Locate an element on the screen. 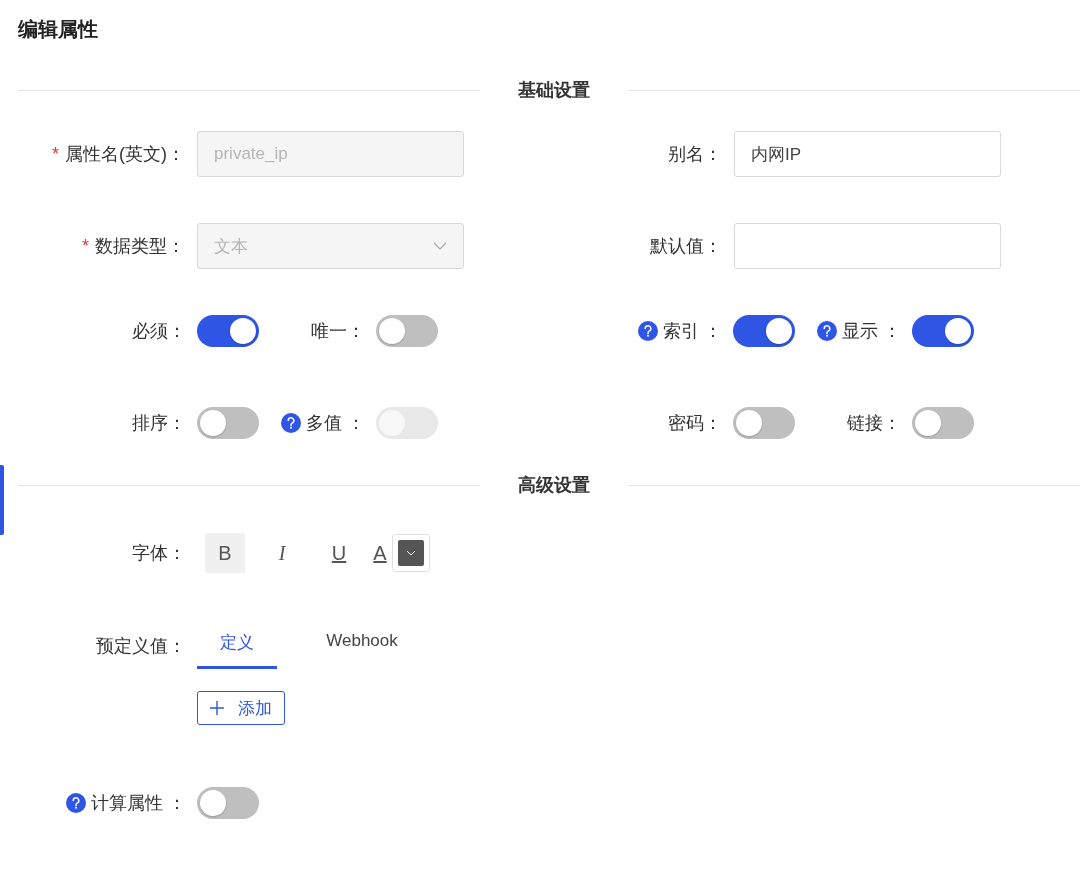 Image resolution: width=1080 pixels, height=883 pixels. field-label: 预定义值： is located at coordinates (141, 646).